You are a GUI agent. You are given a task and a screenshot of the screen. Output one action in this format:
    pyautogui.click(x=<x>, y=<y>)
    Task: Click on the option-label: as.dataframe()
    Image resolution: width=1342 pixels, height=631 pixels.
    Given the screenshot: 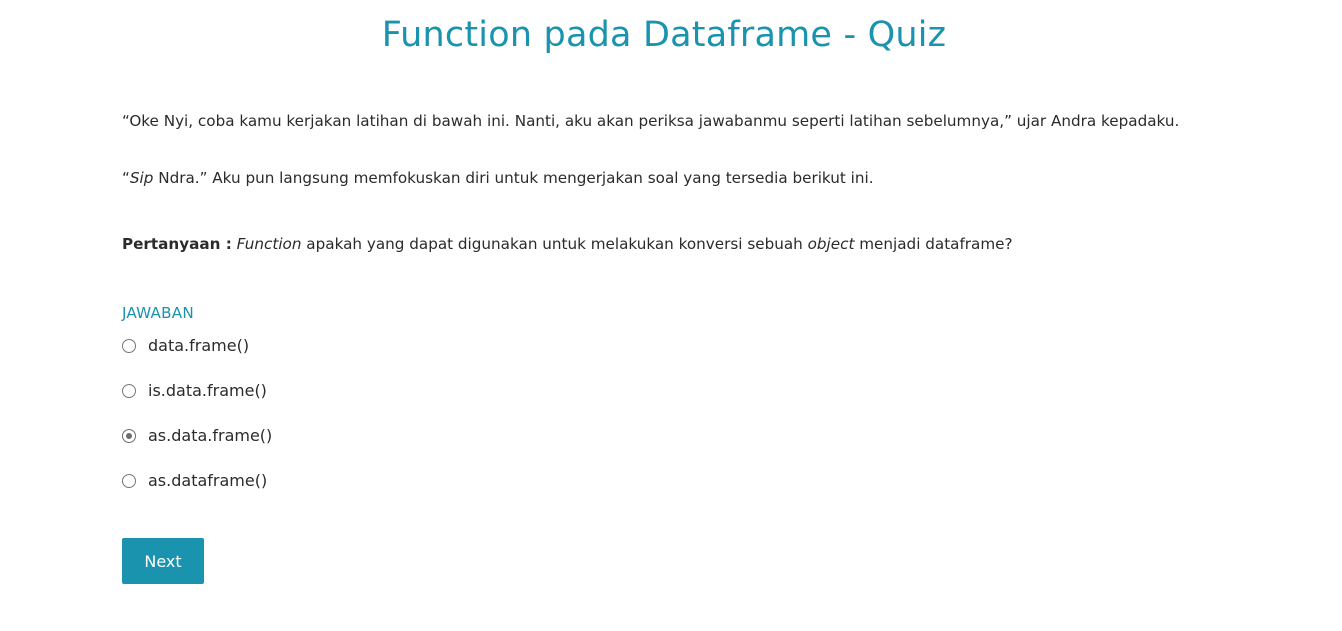 What is the action you would take?
    pyautogui.click(x=208, y=480)
    